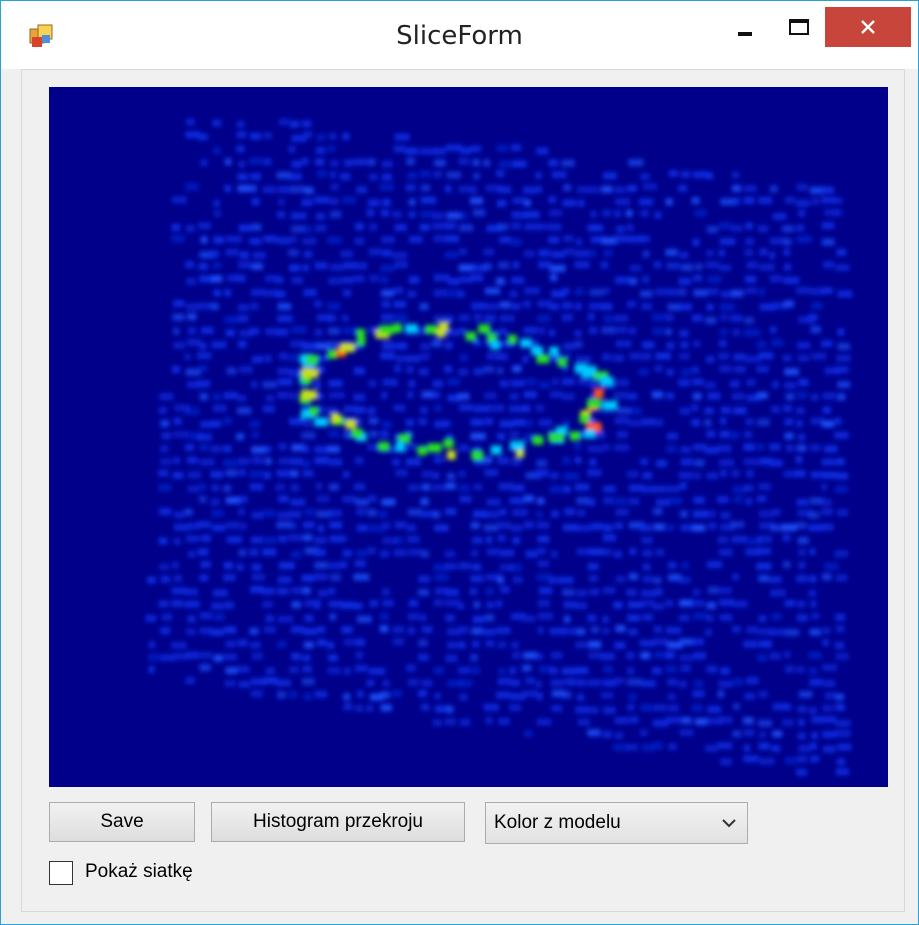 The image size is (919, 925). What do you see at coordinates (459, 35) in the screenshot?
I see `title-bar: SliceForm` at bounding box center [459, 35].